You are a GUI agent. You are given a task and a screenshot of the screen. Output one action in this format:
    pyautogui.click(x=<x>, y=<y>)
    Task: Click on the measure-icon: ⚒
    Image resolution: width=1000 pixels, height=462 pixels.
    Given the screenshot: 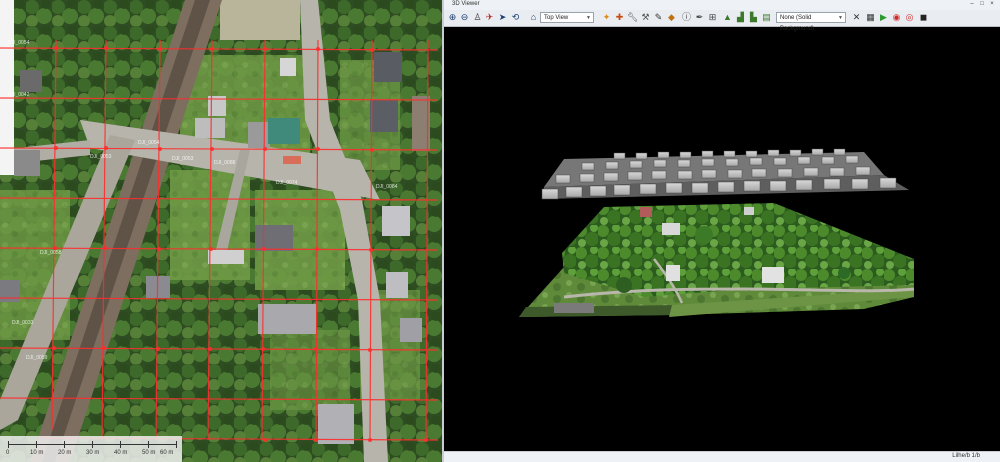 What is the action you would take?
    pyautogui.click(x=645, y=17)
    